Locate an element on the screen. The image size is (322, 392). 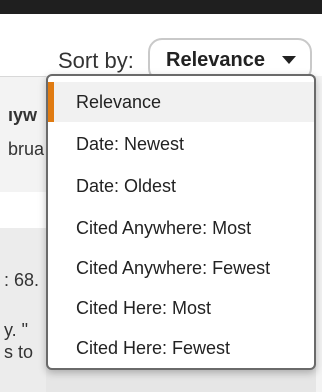
chevron-down-icon is located at coordinates (289, 60).